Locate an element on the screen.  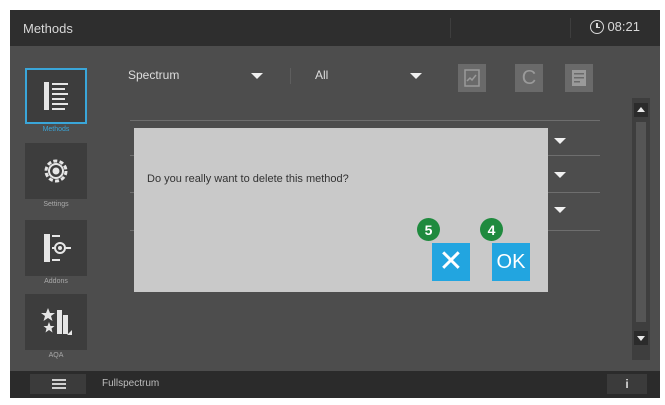
type-dropdown: Spectrum is located at coordinates (153, 75).